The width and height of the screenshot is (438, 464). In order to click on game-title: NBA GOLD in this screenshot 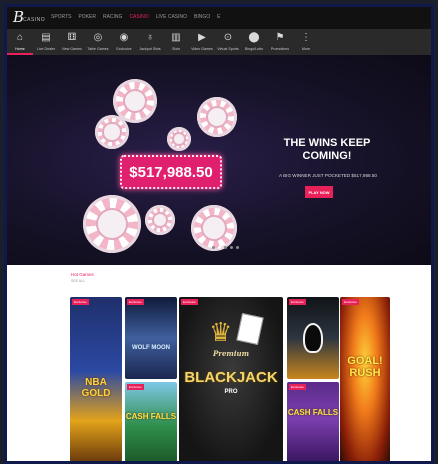, I will do `click(96, 388)`.